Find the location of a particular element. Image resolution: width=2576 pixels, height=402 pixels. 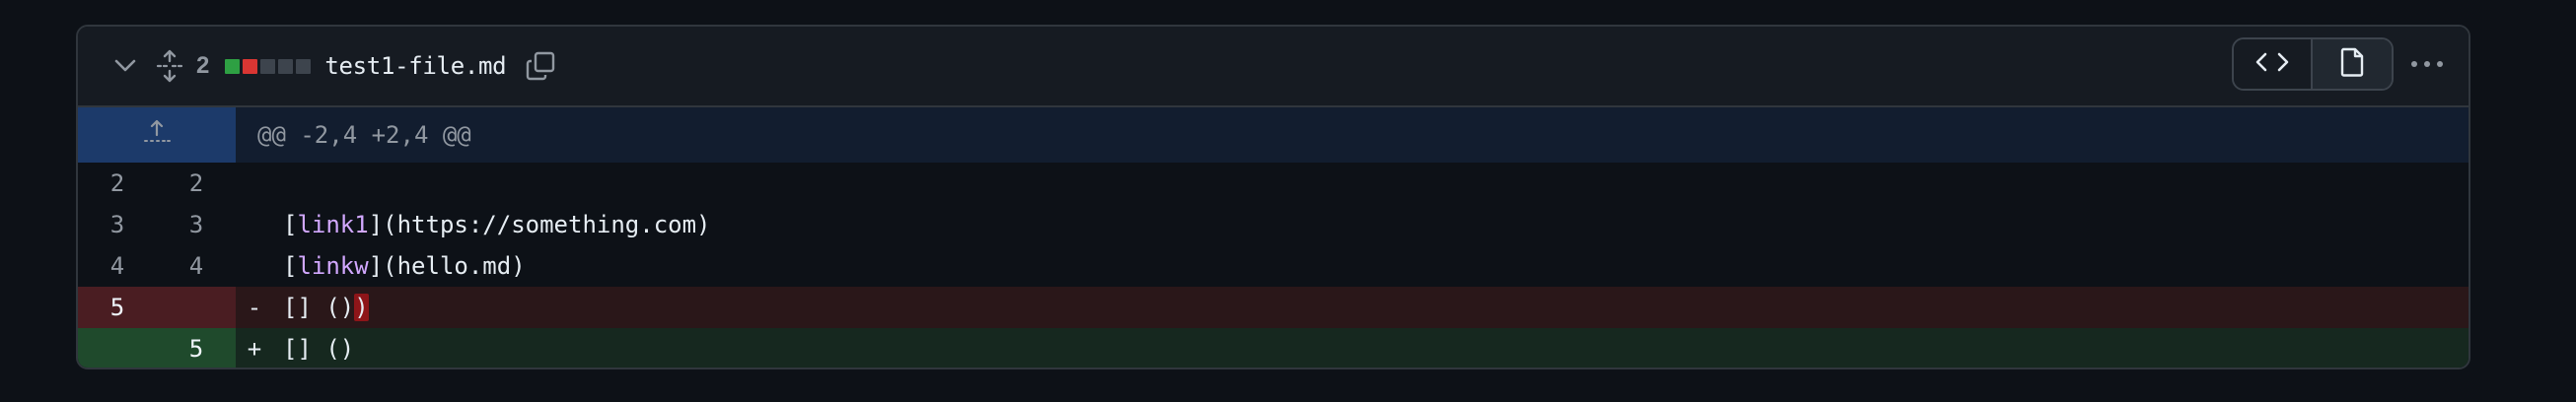

new-line-number: 3 is located at coordinates (196, 225).